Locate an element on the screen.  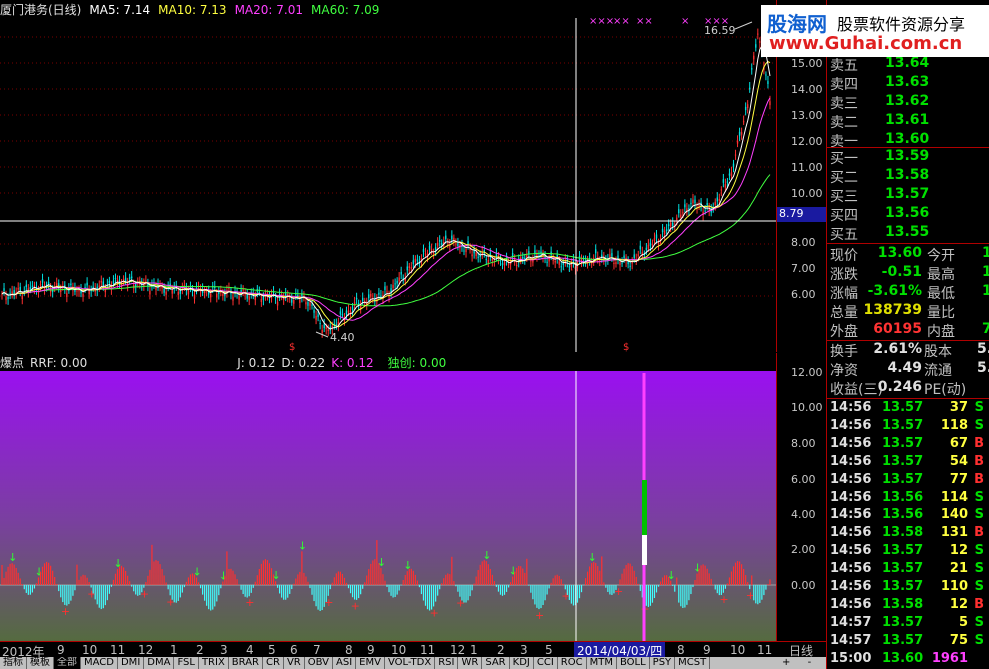
tab-指标: 指标 is located at coordinates (13, 663).